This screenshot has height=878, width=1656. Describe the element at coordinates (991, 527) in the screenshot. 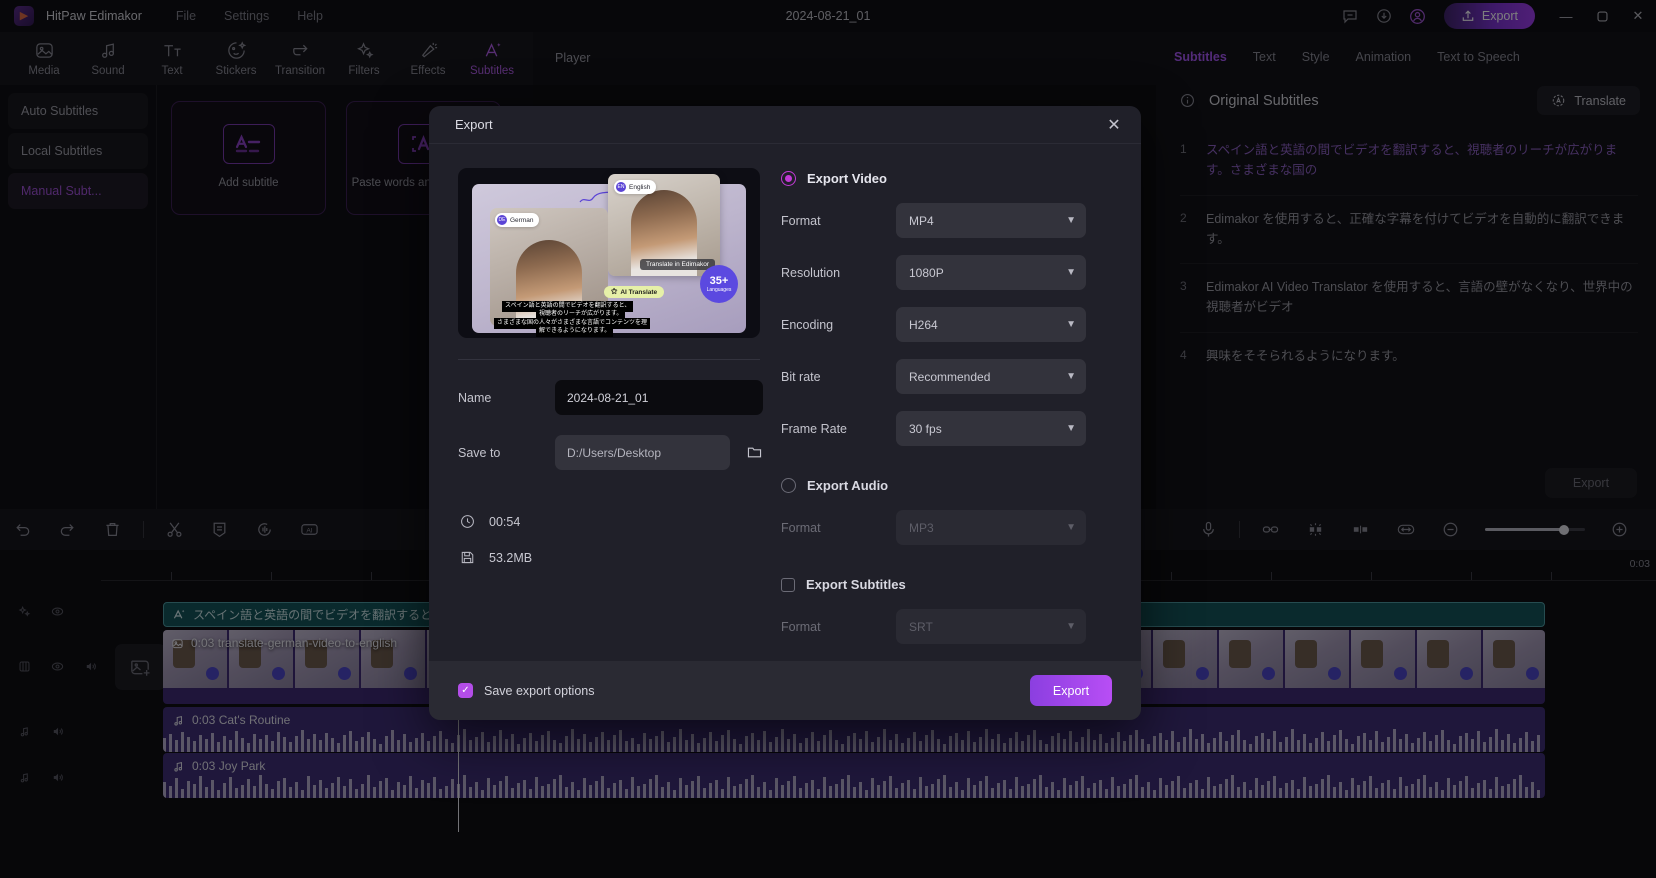

I see `audio-format-select: MP3 ▼` at that location.